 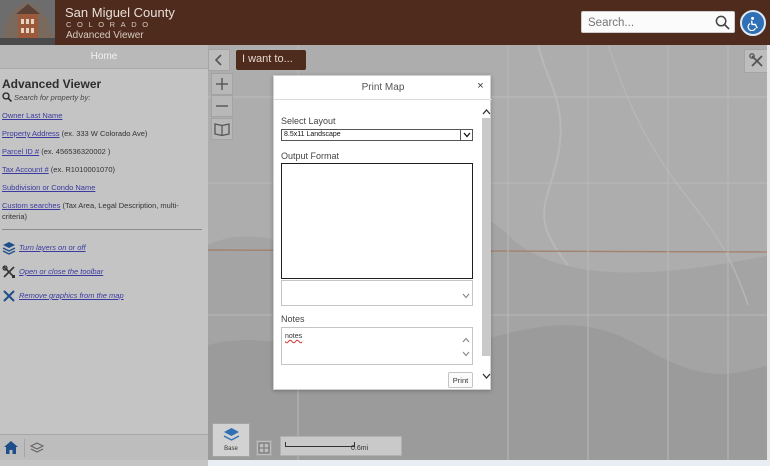 What do you see at coordinates (52, 247) in the screenshot?
I see `layers-link: Turn layers on or off` at bounding box center [52, 247].